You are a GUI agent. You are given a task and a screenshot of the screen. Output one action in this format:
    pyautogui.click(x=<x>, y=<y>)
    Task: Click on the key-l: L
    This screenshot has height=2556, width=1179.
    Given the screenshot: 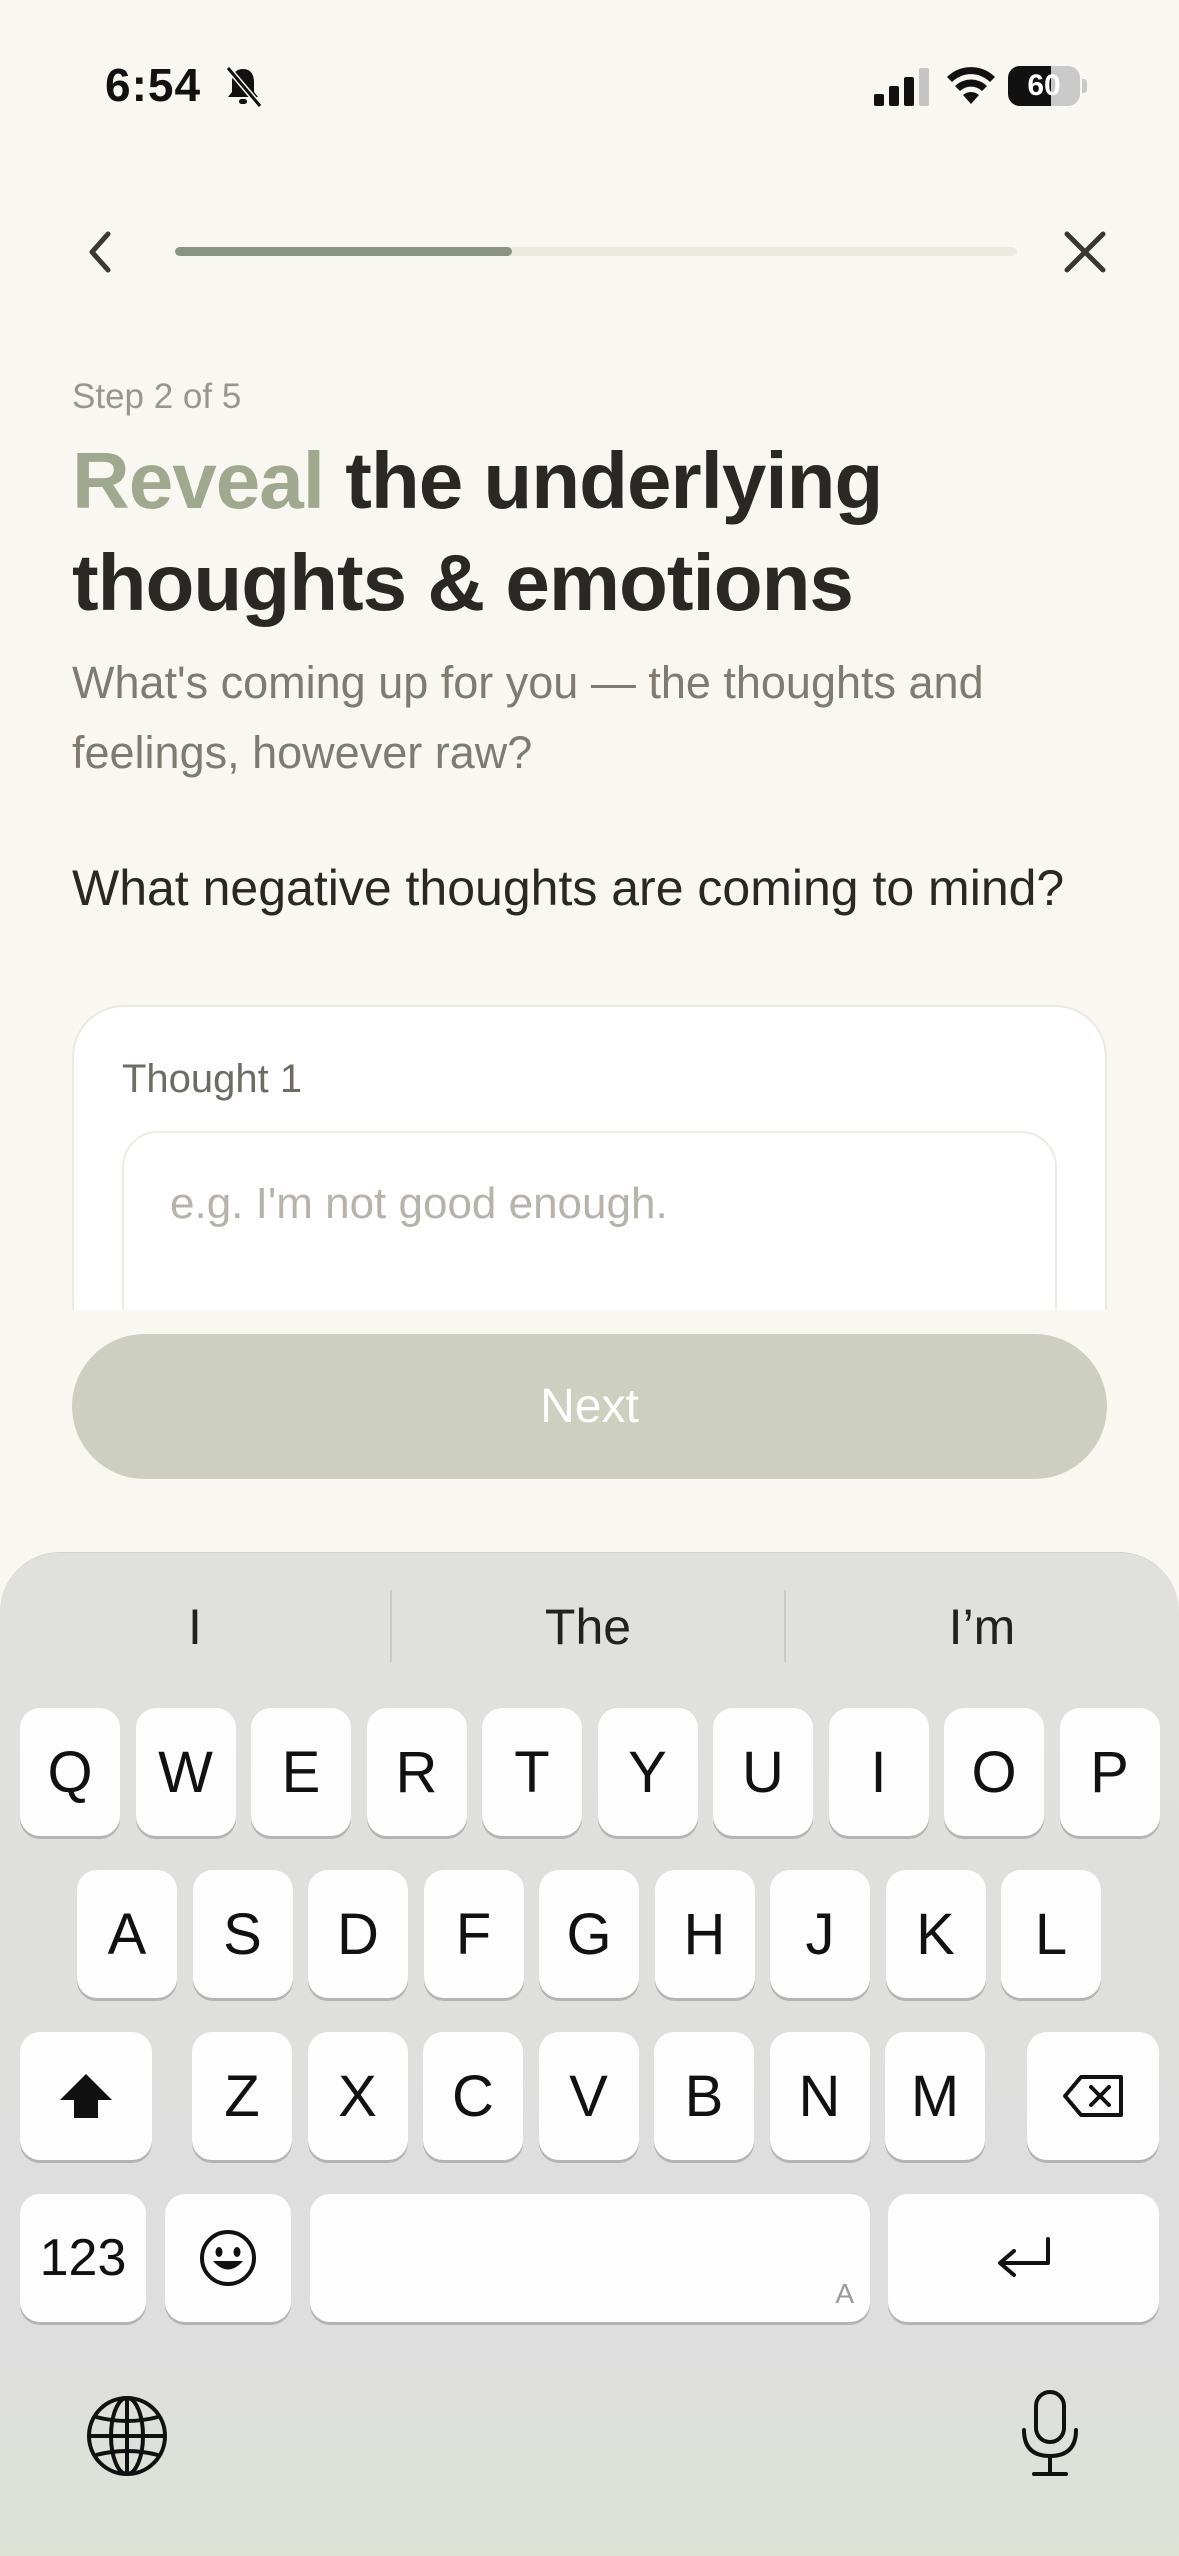 What is the action you would take?
    pyautogui.click(x=1051, y=1934)
    